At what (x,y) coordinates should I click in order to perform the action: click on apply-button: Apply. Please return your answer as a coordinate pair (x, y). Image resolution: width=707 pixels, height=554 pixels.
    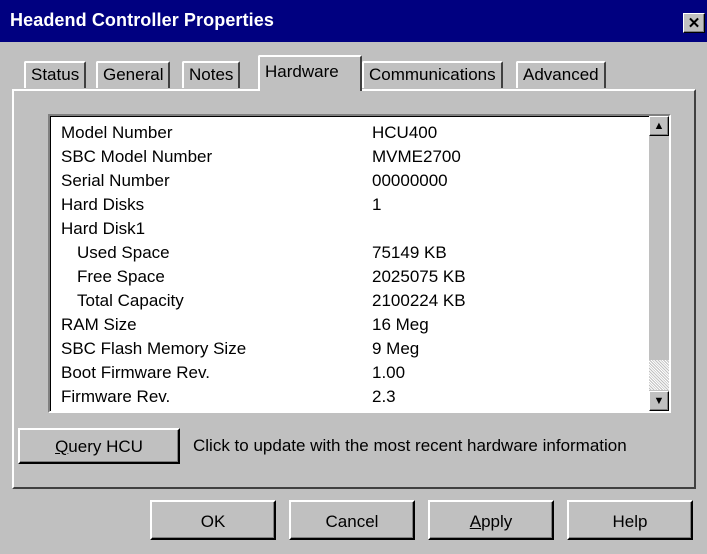
    Looking at the image, I should click on (491, 520).